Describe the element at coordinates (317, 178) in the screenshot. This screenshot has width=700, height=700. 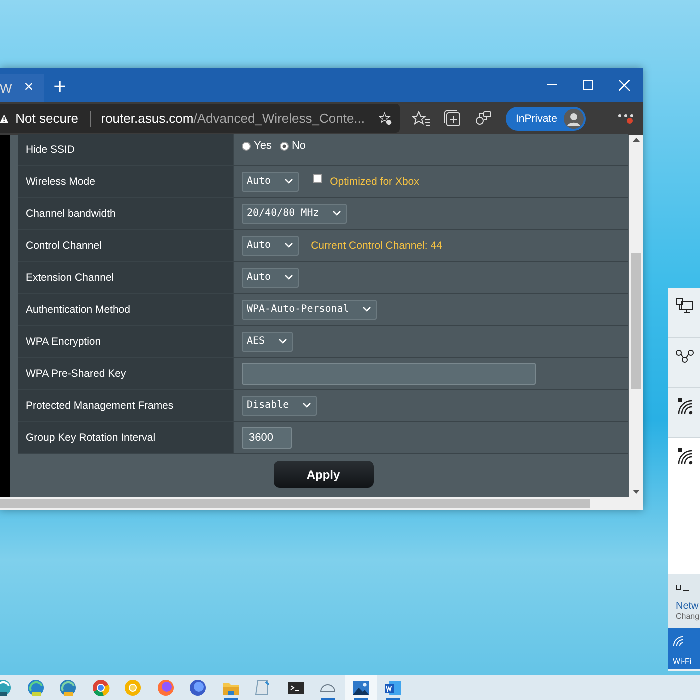
I see `checkbox` at that location.